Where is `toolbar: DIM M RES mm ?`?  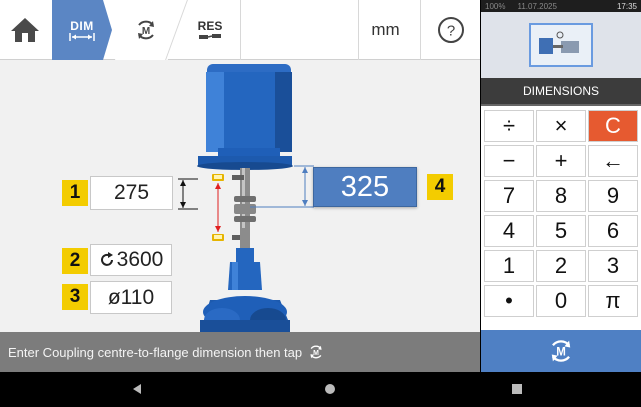
toolbar: DIM M RES mm ? is located at coordinates (240, 30).